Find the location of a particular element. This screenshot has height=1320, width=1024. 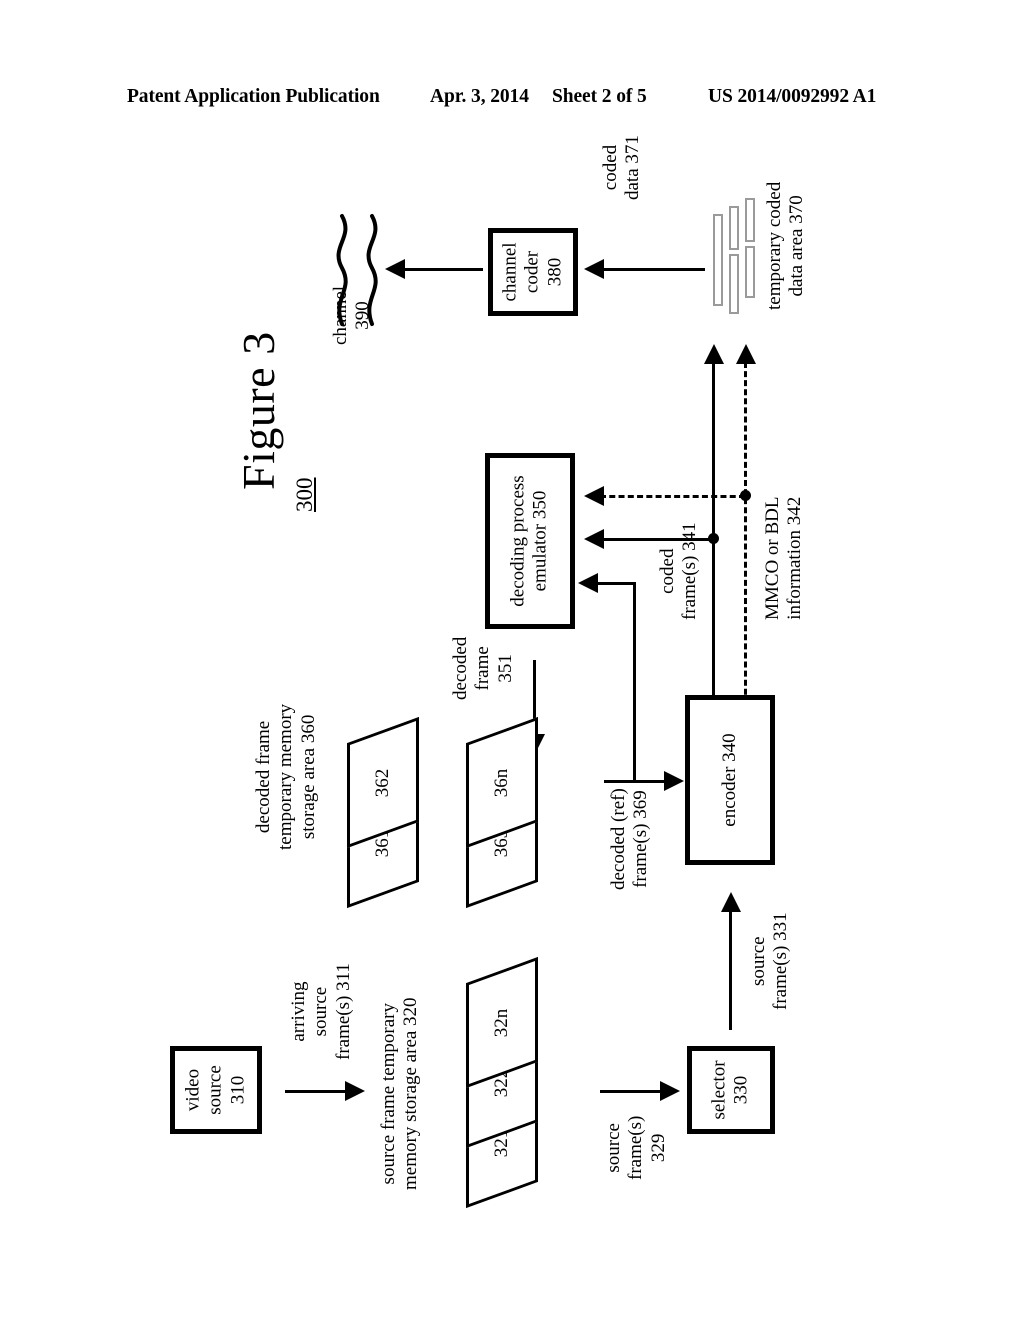

coded-frames-341-up-arrowhead is located at coordinates (714, 354).